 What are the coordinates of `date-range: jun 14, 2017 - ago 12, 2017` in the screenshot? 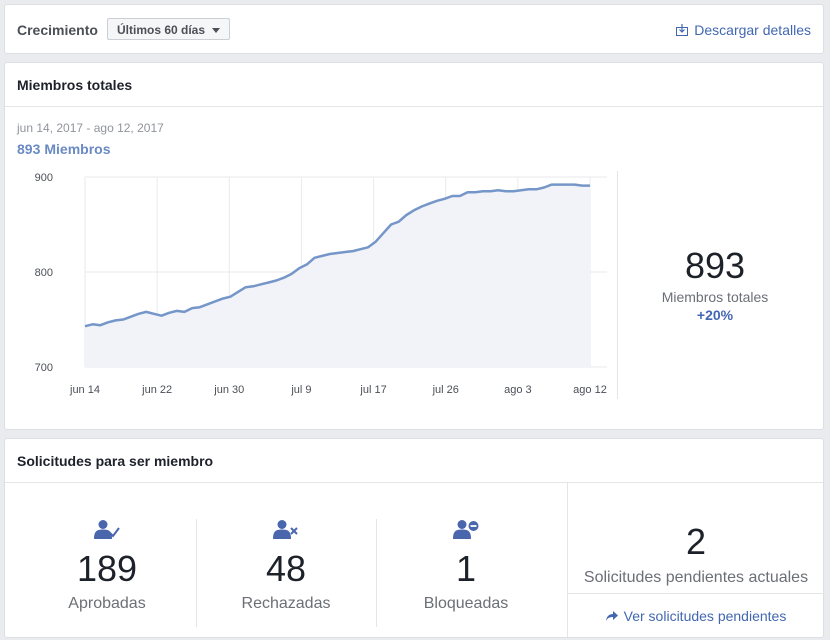 It's located at (90, 128).